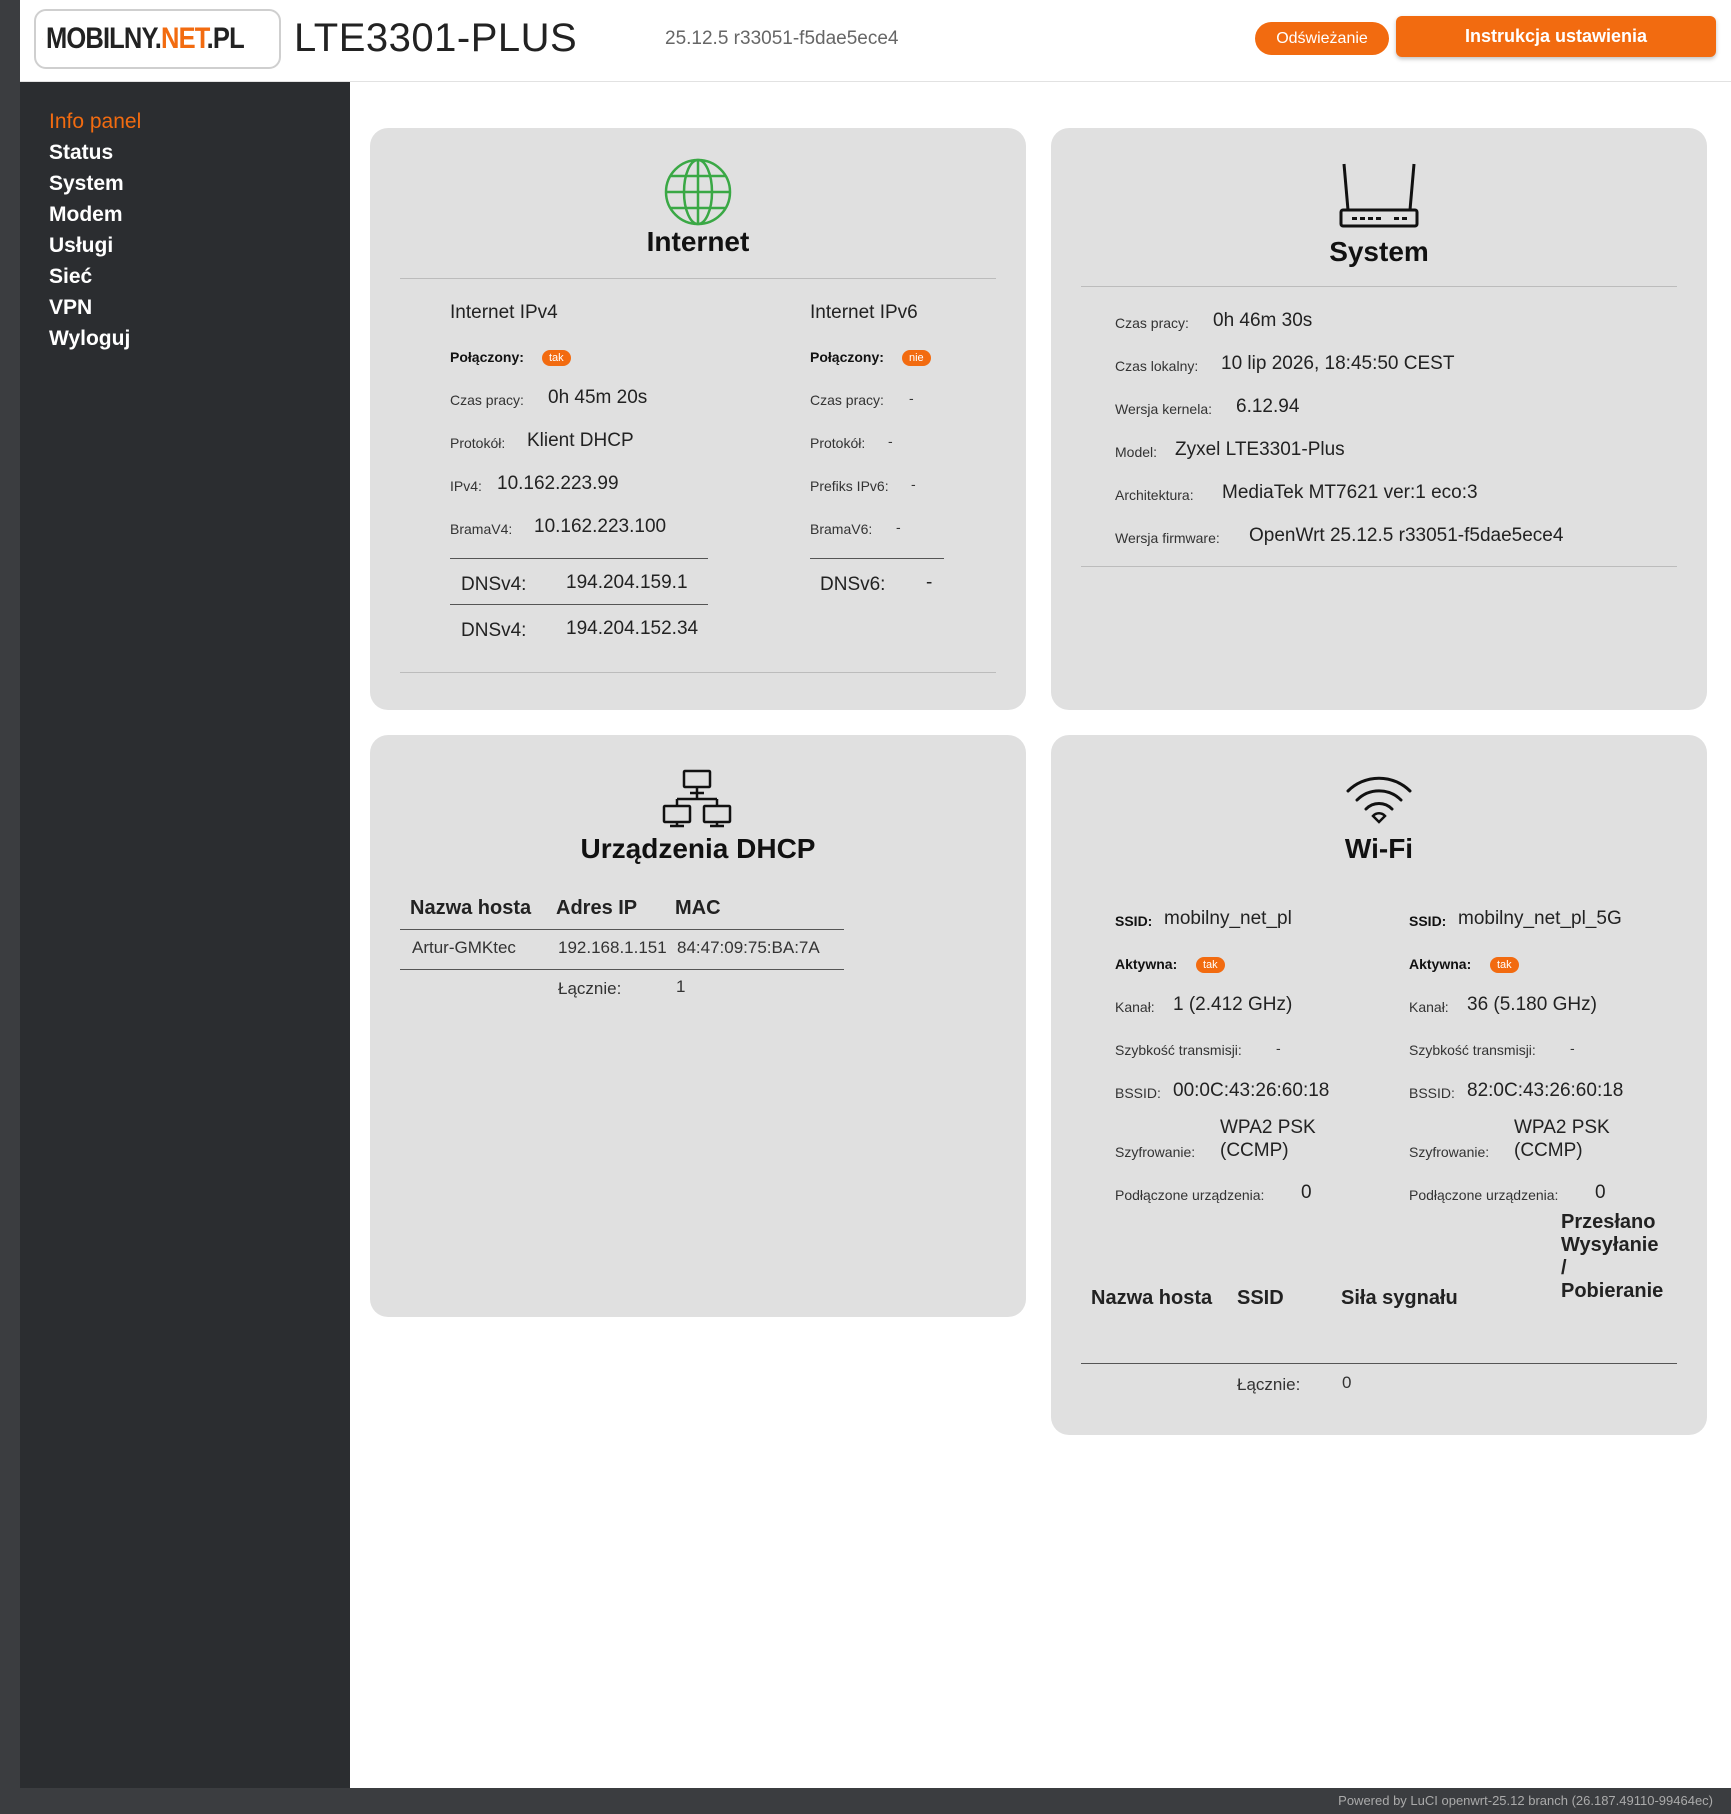 The height and width of the screenshot is (1814, 1731). Describe the element at coordinates (471, 908) in the screenshot. I see `dhcp-col-host: Nazwa hosta` at that location.